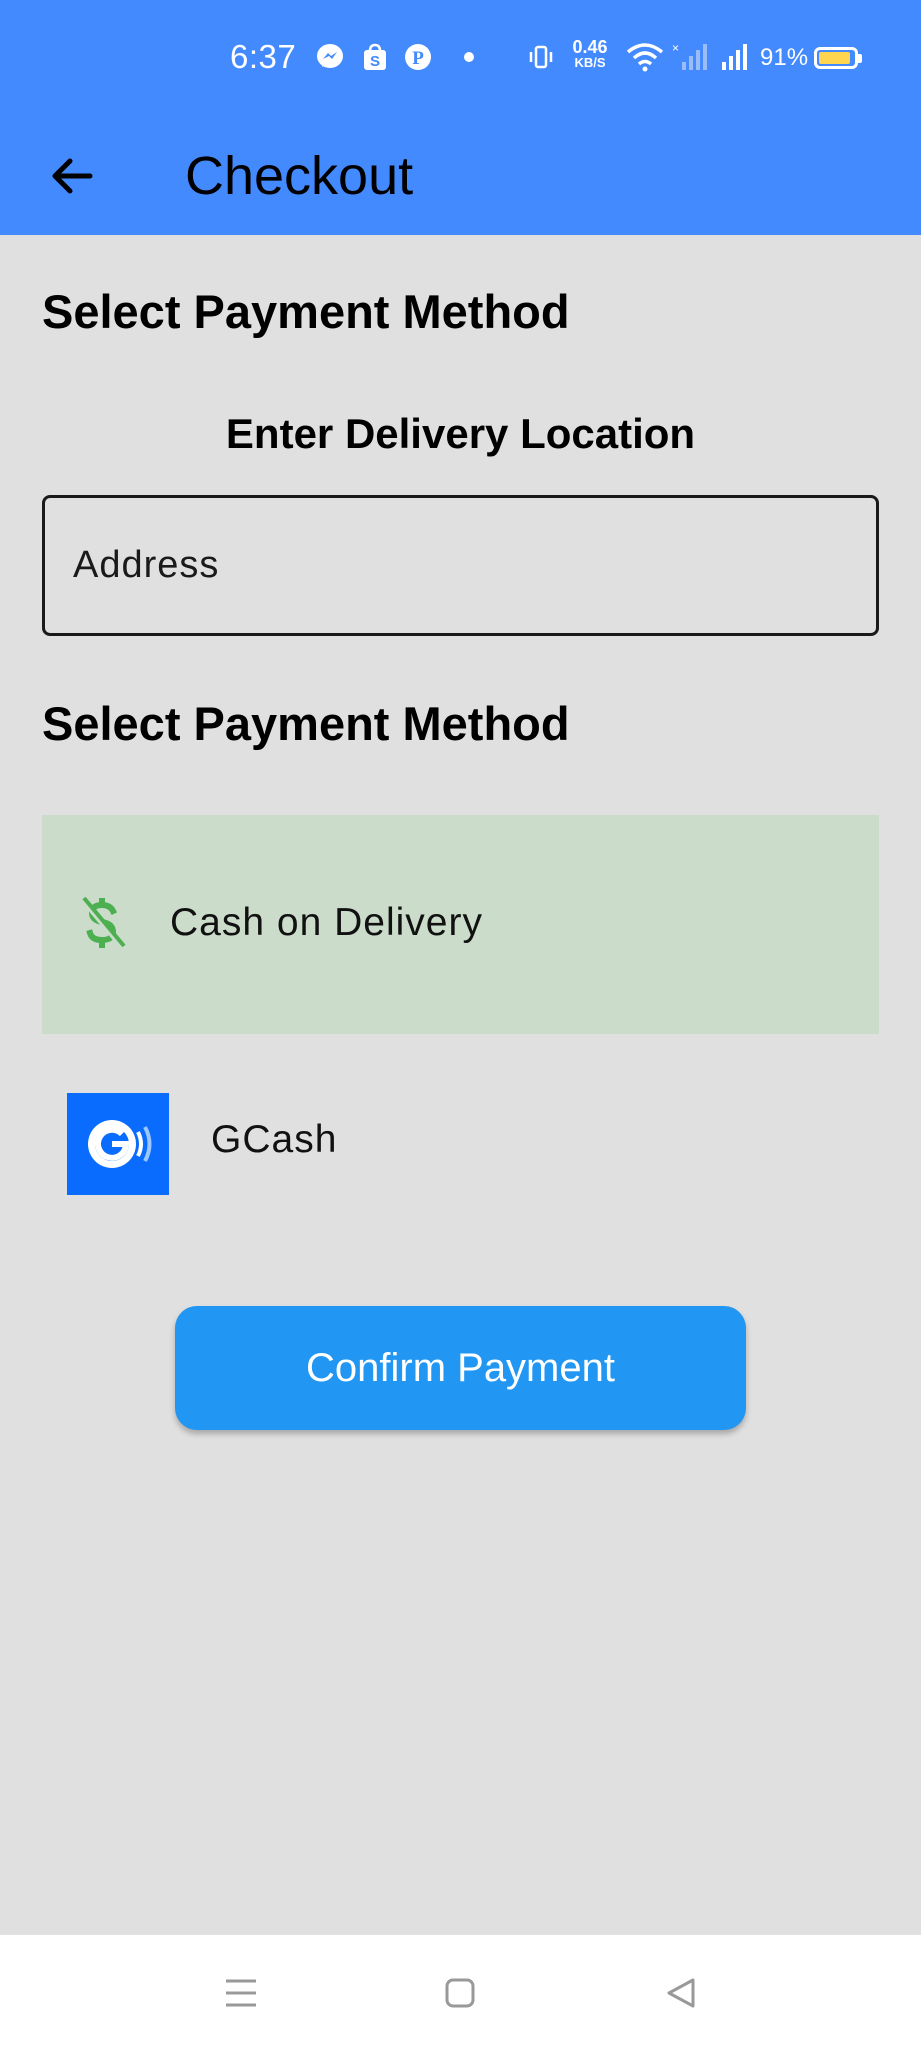 This screenshot has height=2048, width=921. What do you see at coordinates (469, 57) in the screenshot?
I see `dot-icon` at bounding box center [469, 57].